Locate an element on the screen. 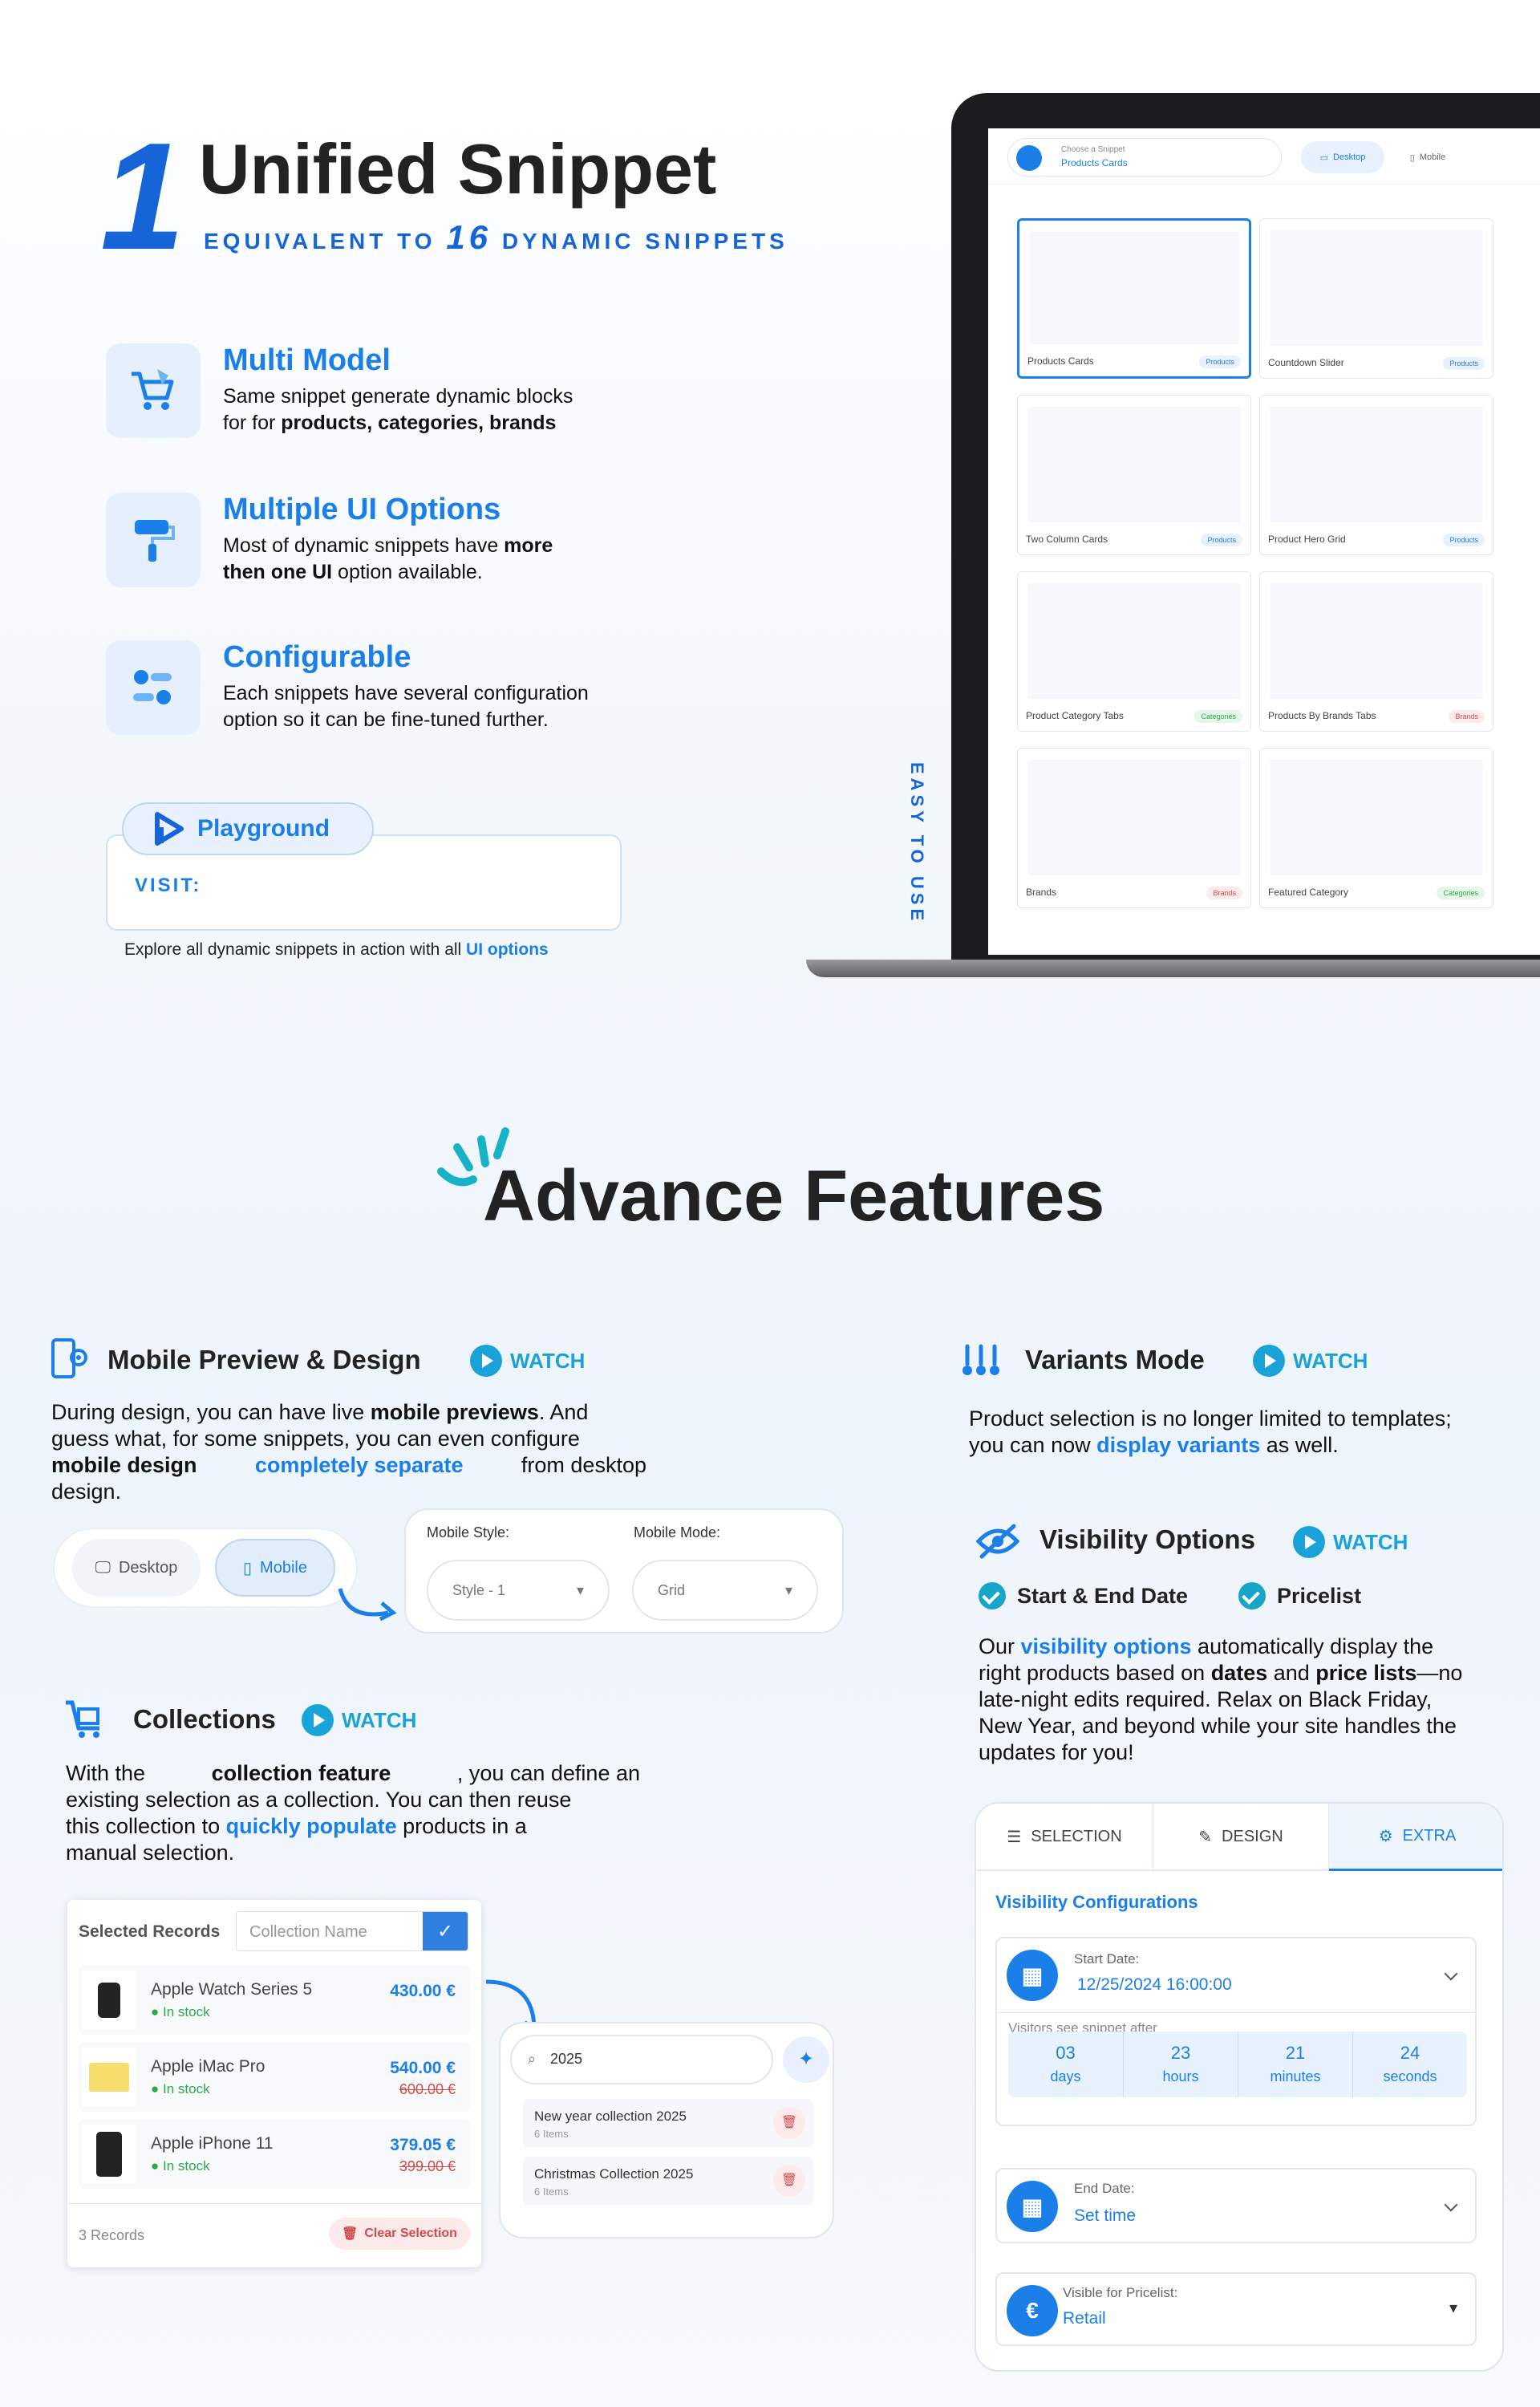  snippet-card: Countdown Slider Products is located at coordinates (1376, 299).